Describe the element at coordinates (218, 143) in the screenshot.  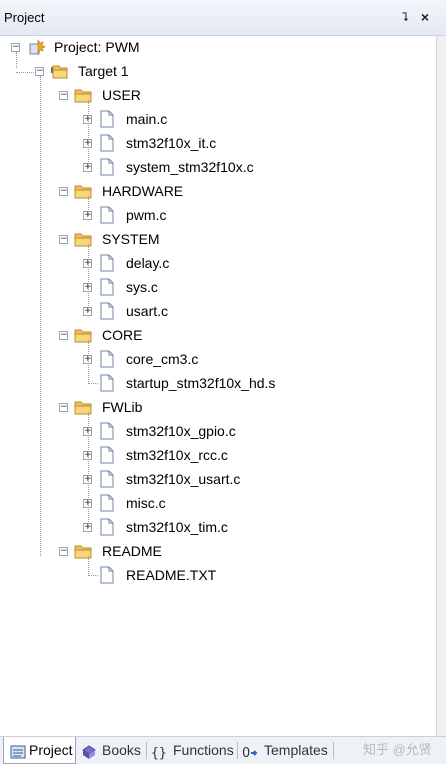
I see `tree-file: + stm32f10x_it.c` at that location.